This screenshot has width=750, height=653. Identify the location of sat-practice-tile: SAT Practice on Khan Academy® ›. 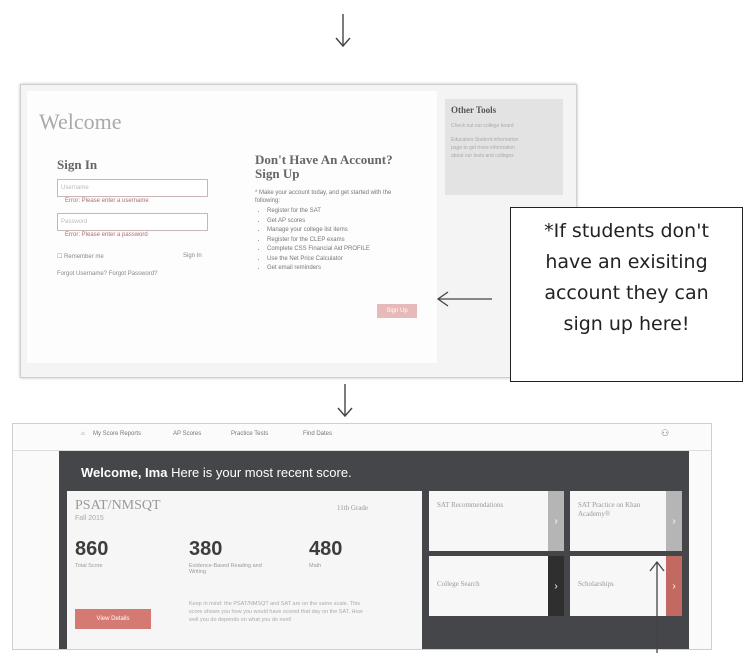
(626, 521).